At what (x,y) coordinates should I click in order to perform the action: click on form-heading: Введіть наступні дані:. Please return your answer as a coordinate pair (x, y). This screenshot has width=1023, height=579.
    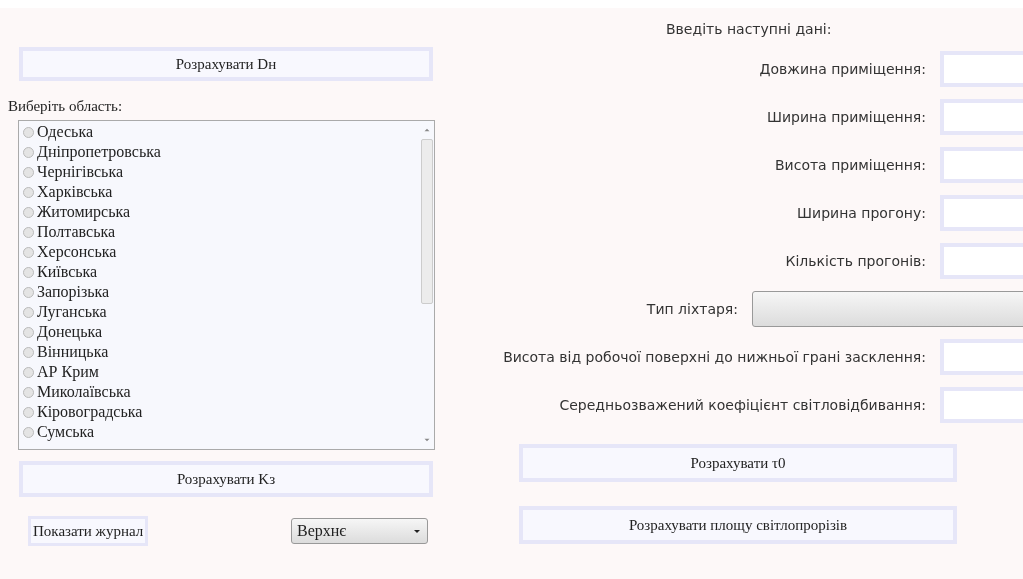
    Looking at the image, I should click on (749, 29).